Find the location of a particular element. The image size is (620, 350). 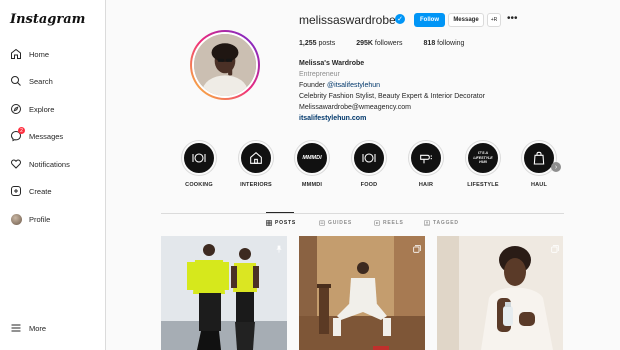

highlight-label: INTERIORS is located at coordinates (256, 185).